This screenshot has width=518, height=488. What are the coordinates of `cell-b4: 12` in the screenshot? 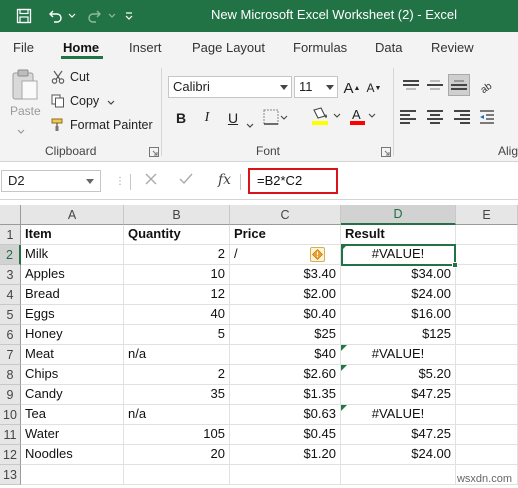 It's located at (177, 295).